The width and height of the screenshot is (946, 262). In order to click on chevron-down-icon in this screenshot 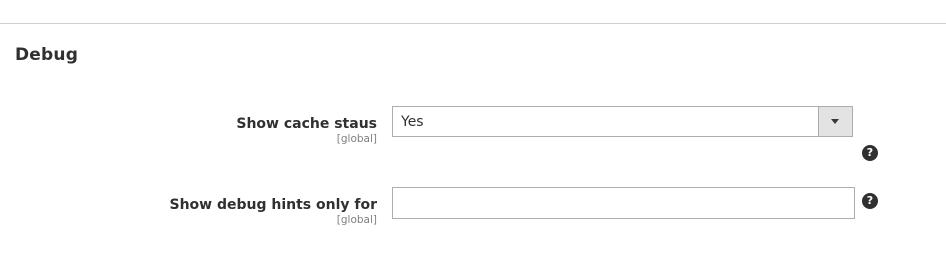, I will do `click(835, 121)`.